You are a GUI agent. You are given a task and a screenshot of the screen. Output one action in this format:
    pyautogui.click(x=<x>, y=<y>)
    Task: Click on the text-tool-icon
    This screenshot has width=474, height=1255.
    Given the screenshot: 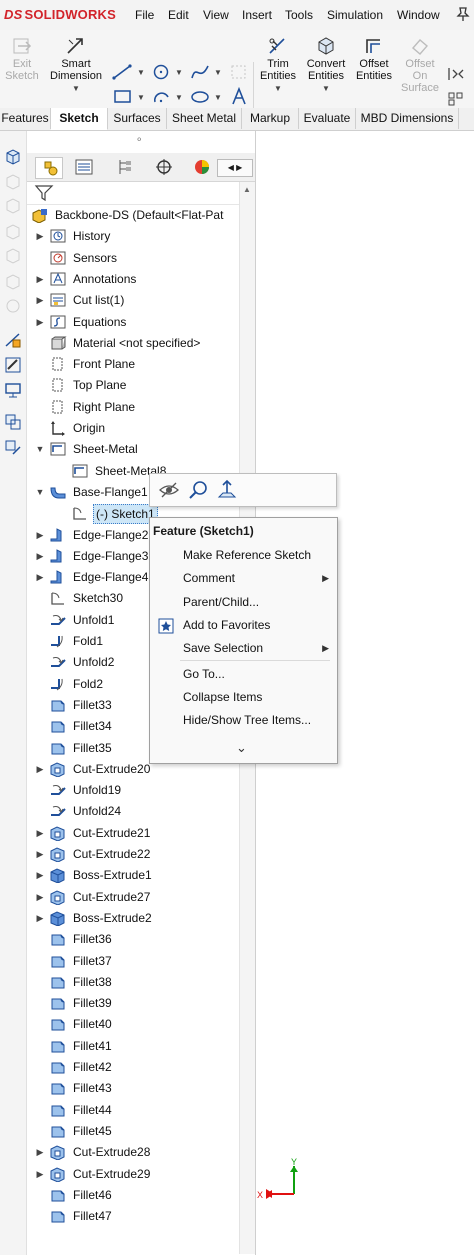 What is the action you would take?
    pyautogui.click(x=240, y=97)
    